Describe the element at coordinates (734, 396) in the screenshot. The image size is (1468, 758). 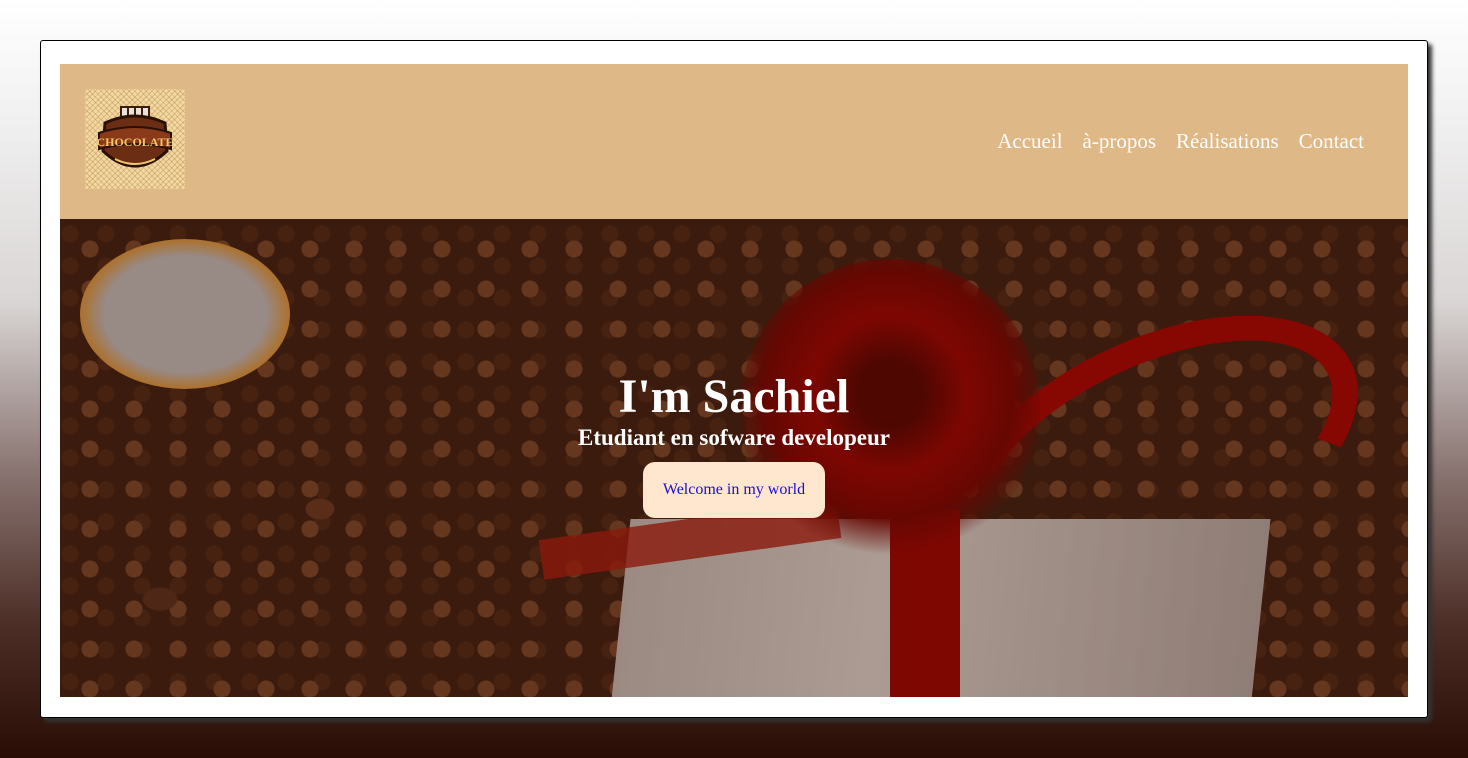
I see `hero-title: I'm Sachiel` at that location.